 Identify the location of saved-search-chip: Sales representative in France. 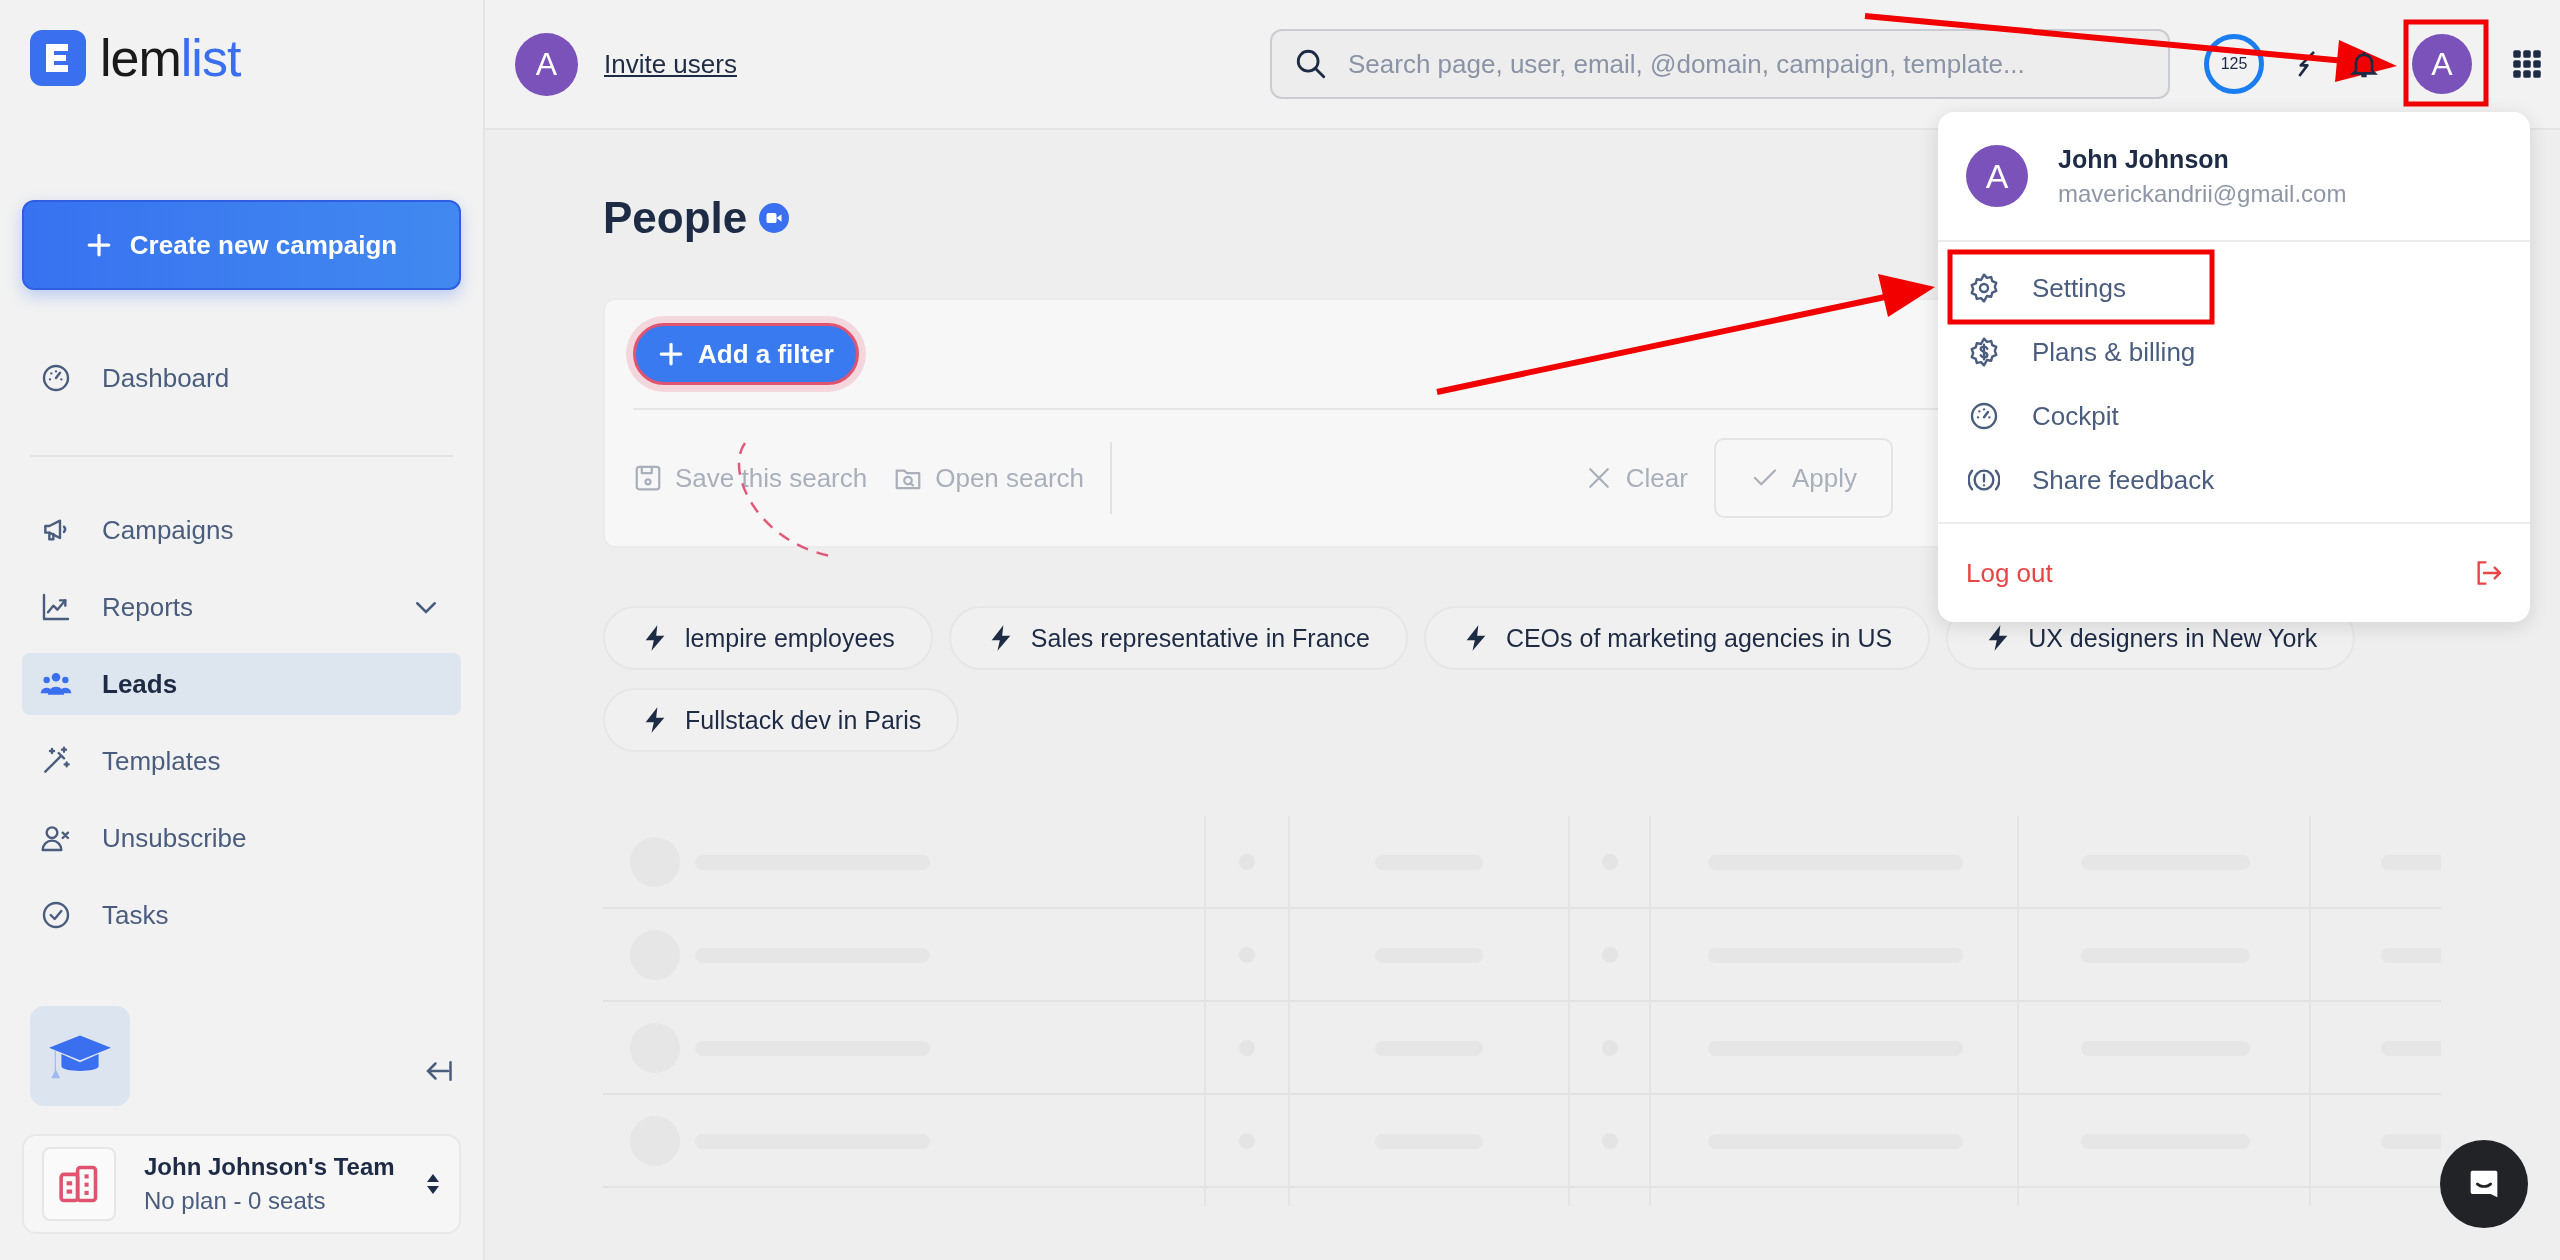
(1178, 638).